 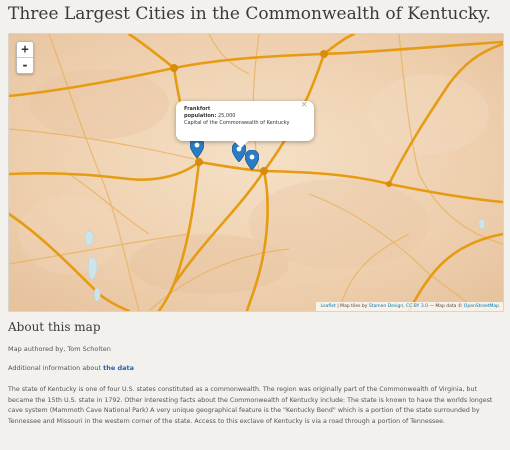 What do you see at coordinates (352, 306) in the screenshot?
I see `attribution-text: | Map tiles by` at bounding box center [352, 306].